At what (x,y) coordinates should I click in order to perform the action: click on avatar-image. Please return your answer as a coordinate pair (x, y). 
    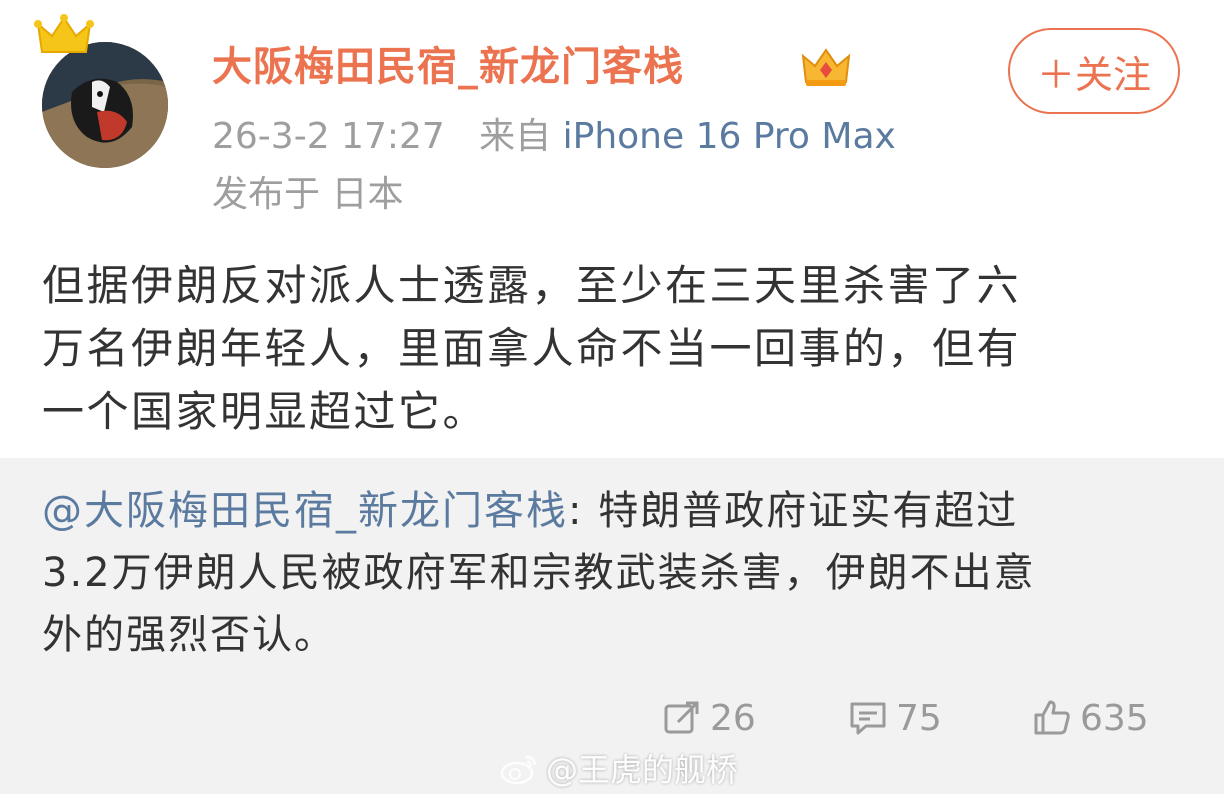
    Looking at the image, I should click on (105, 105).